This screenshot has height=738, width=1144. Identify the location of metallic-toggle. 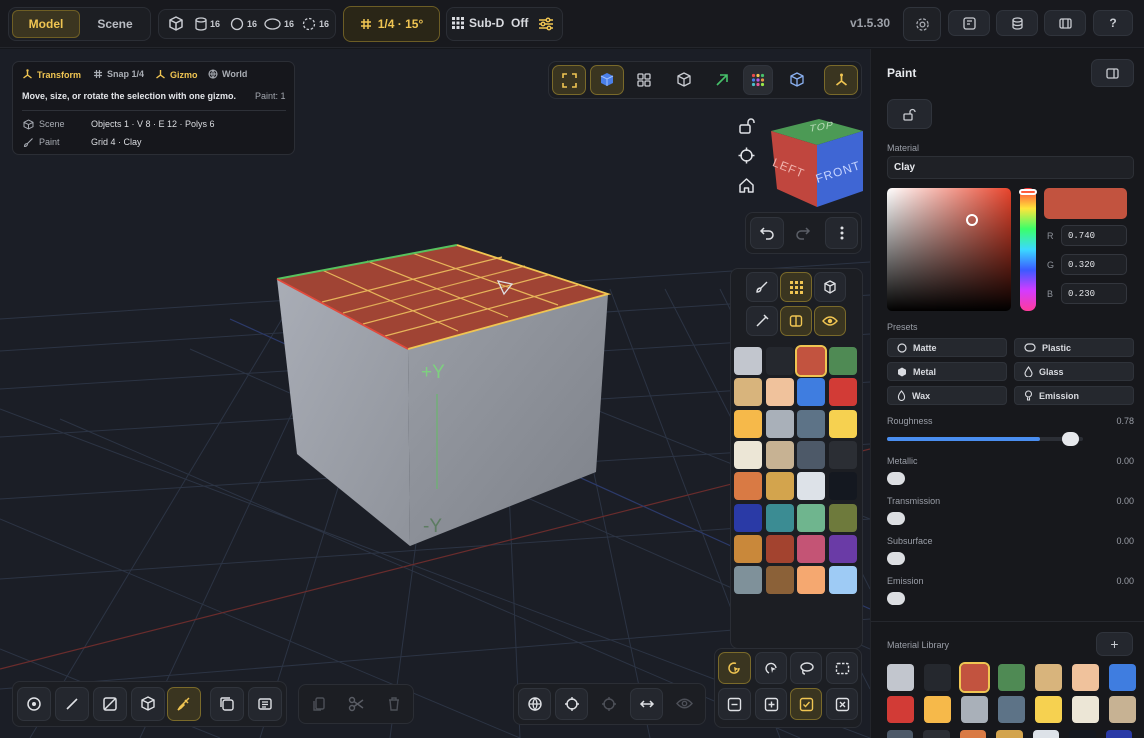
(896, 478).